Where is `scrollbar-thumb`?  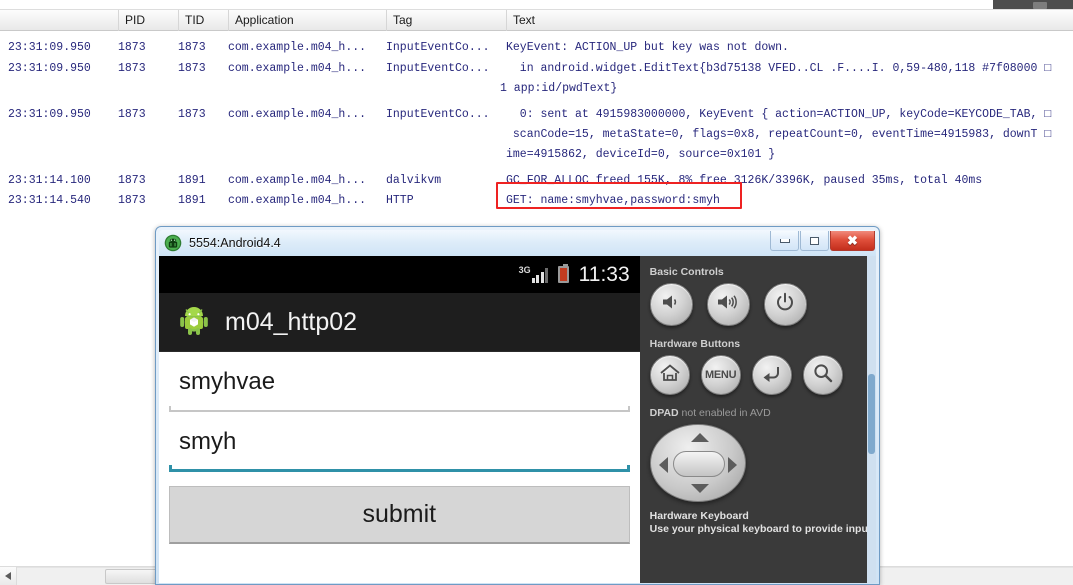 scrollbar-thumb is located at coordinates (132, 576).